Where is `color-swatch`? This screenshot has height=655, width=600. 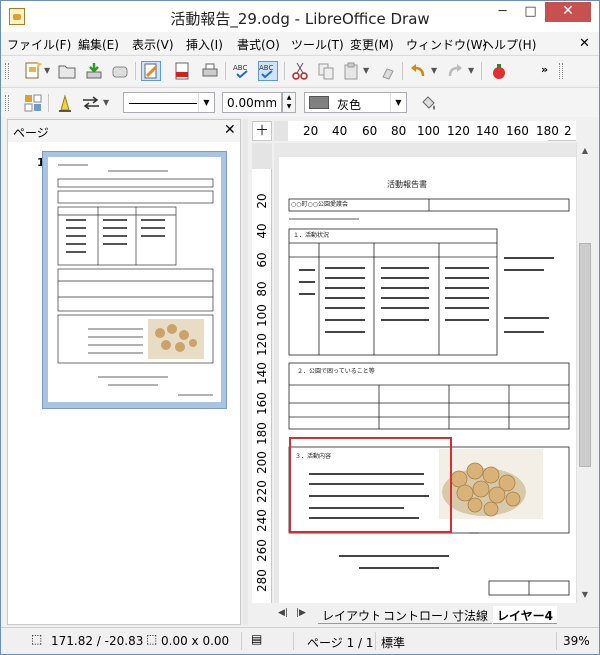 color-swatch is located at coordinates (319, 102).